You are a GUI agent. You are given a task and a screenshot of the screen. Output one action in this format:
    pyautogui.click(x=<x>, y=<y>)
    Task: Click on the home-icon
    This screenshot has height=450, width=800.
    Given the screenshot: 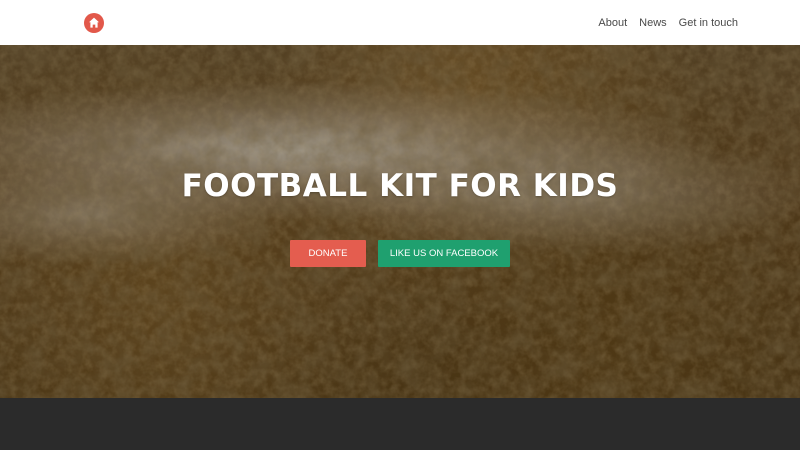 What is the action you would take?
    pyautogui.click(x=94, y=23)
    